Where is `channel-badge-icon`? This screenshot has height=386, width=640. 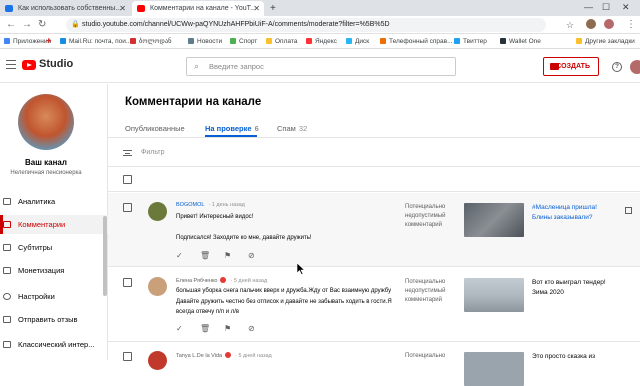
channel-badge-icon is located at coordinates (228, 355).